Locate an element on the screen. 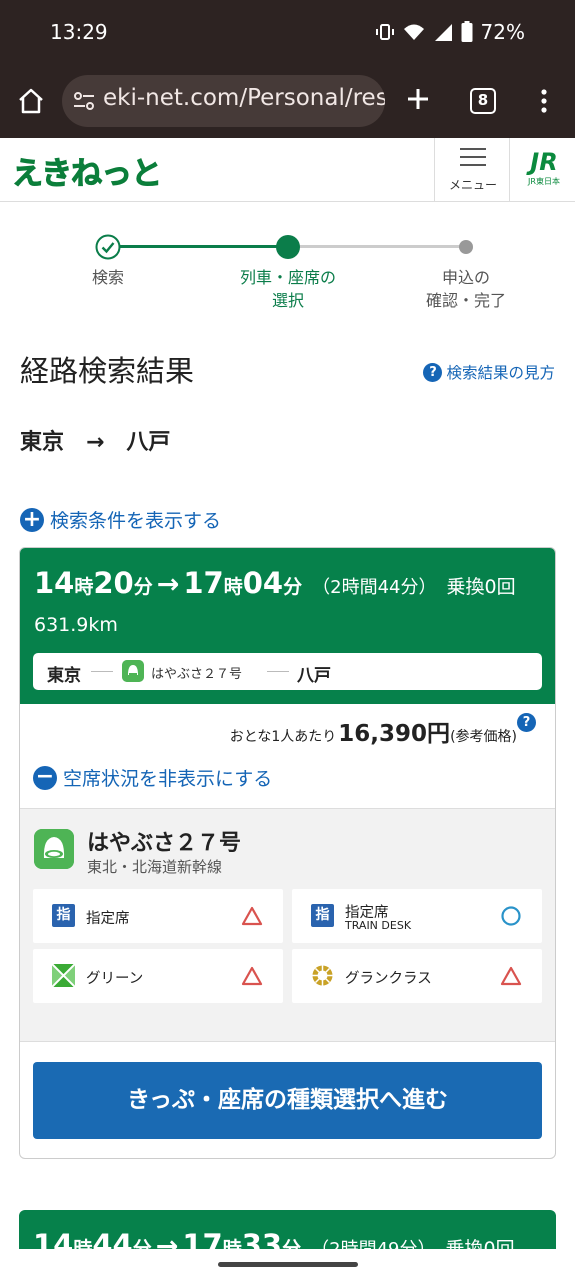 This screenshot has width=575, height=1280. menu-label: メニュー is located at coordinates (472, 185).